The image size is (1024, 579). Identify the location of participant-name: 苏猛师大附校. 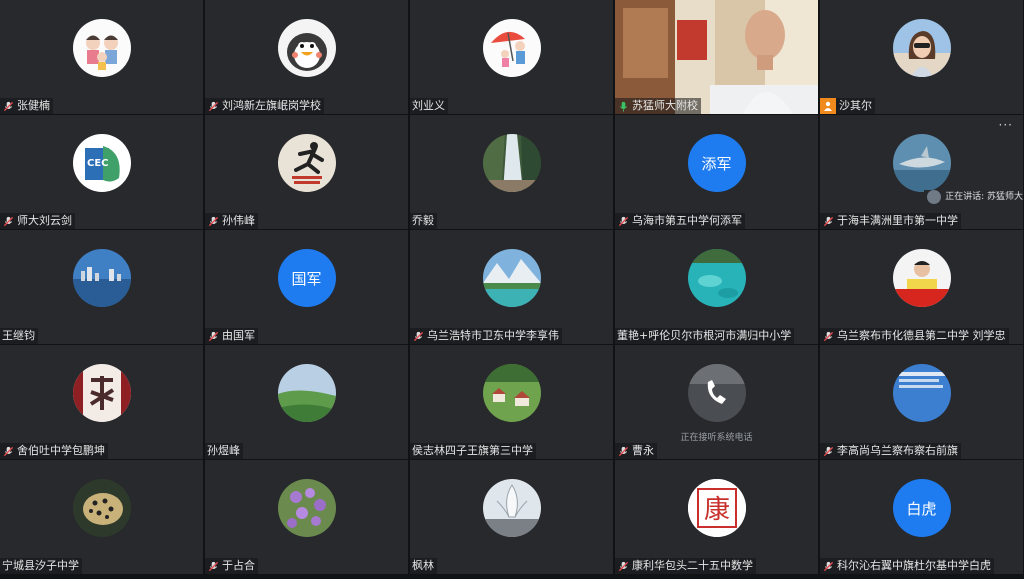
(658, 106).